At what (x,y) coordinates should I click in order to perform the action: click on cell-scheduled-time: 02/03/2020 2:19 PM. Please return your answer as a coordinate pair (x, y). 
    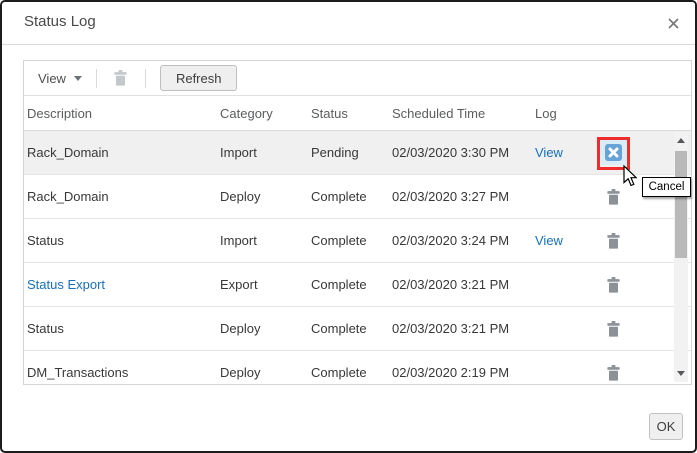
    Looking at the image, I should click on (451, 372).